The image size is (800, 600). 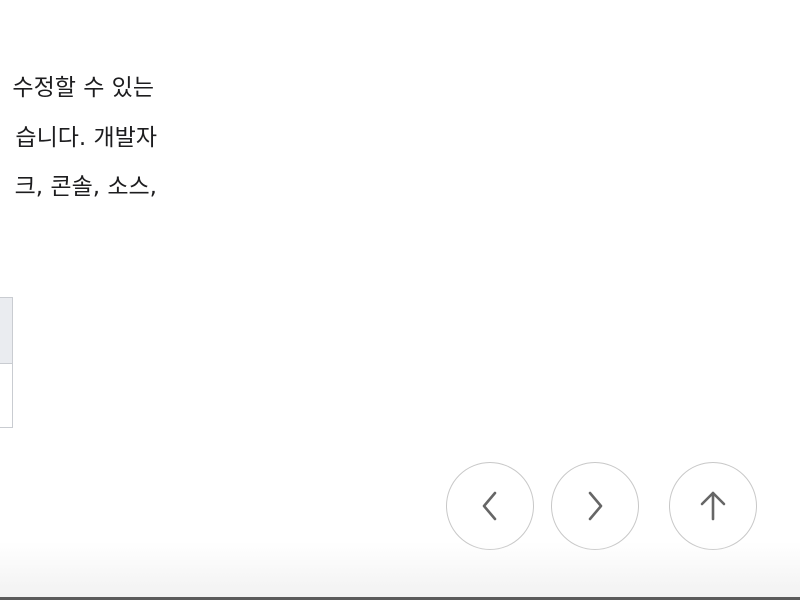 I want to click on table-header-edge, so click(x=6, y=331).